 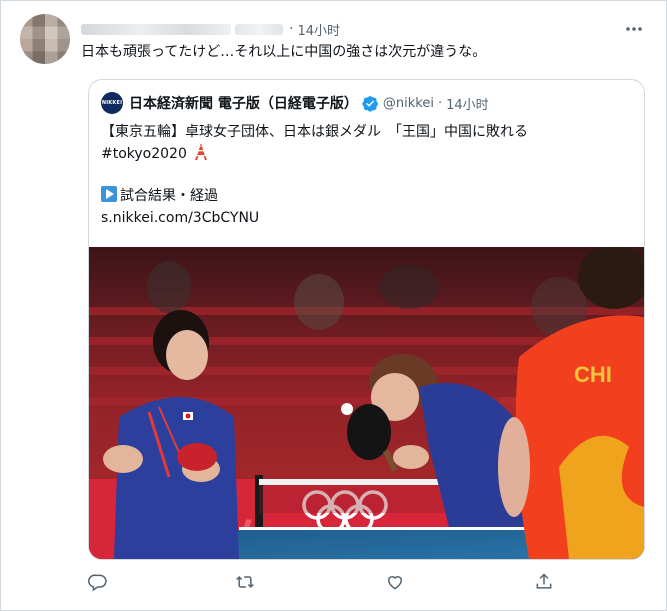 What do you see at coordinates (180, 218) in the screenshot?
I see `quoted-url: s.nikkei.com/3CbCYNU` at bounding box center [180, 218].